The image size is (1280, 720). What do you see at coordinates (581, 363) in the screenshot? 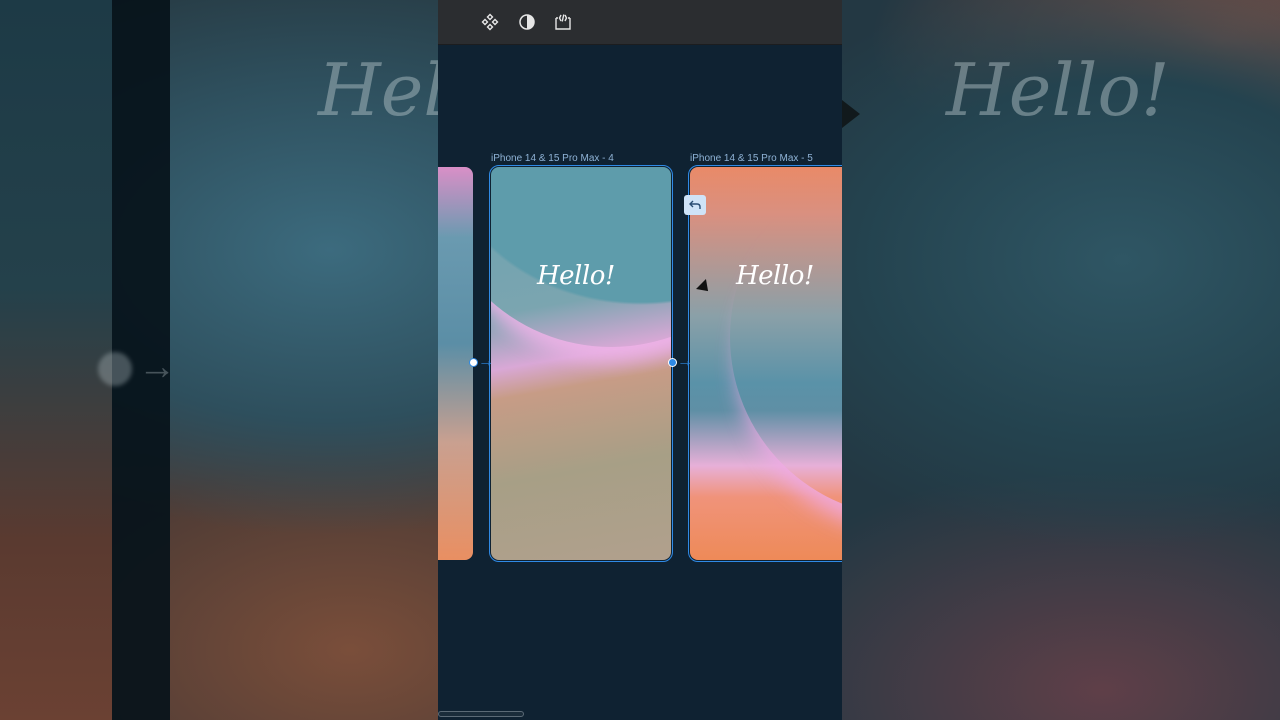
I see `frame-iphone-4: Hello!` at bounding box center [581, 363].